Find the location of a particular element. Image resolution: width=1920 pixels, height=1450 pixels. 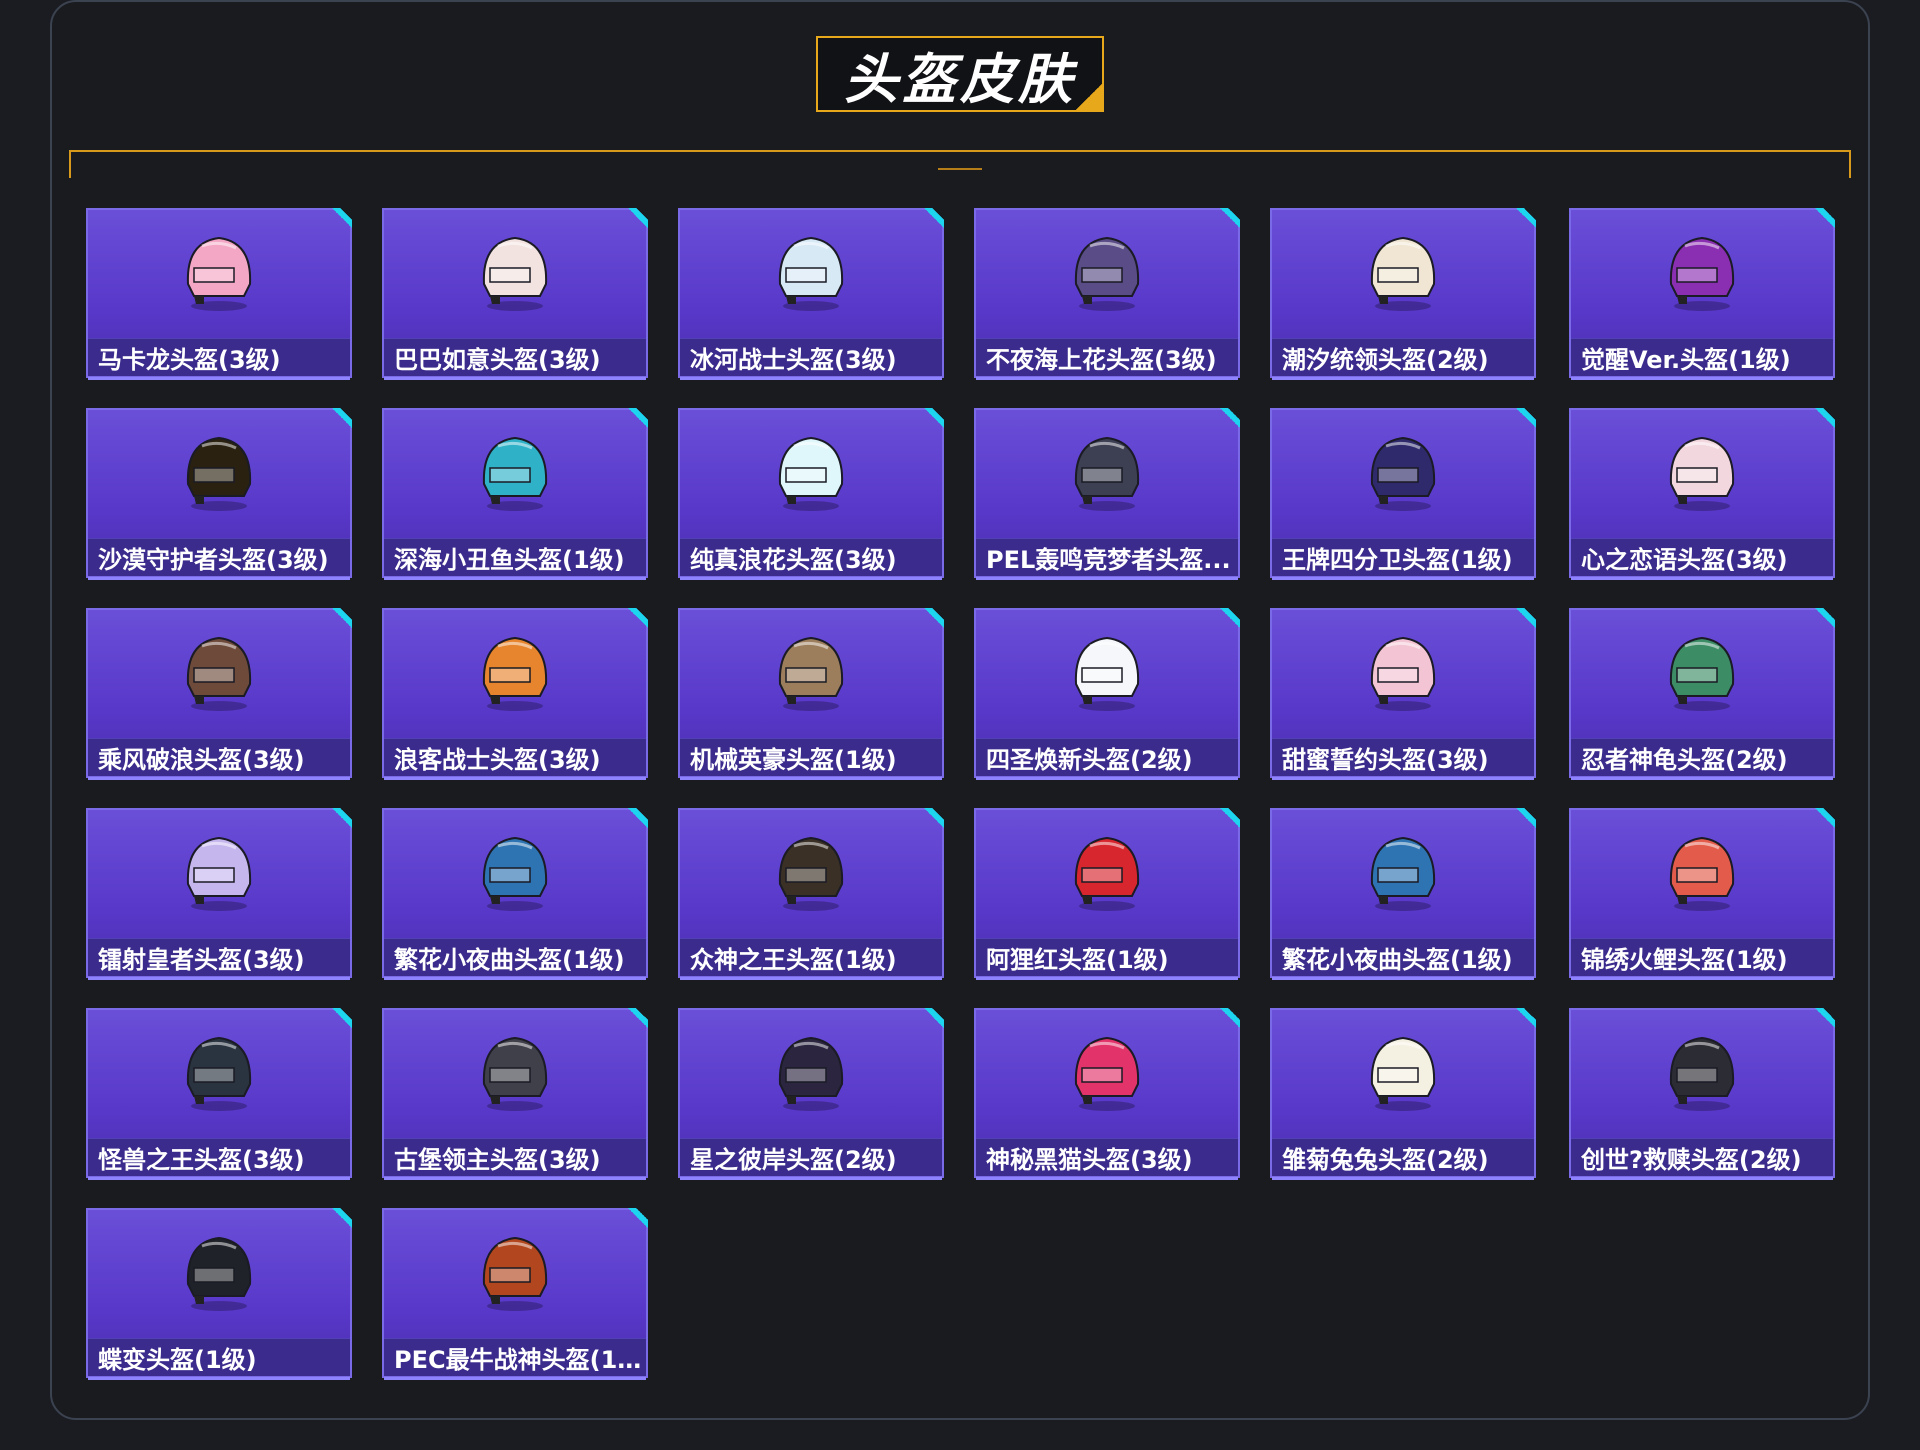

card-label-bar: 乘风破浪头盔(3级) is located at coordinates (219, 757).